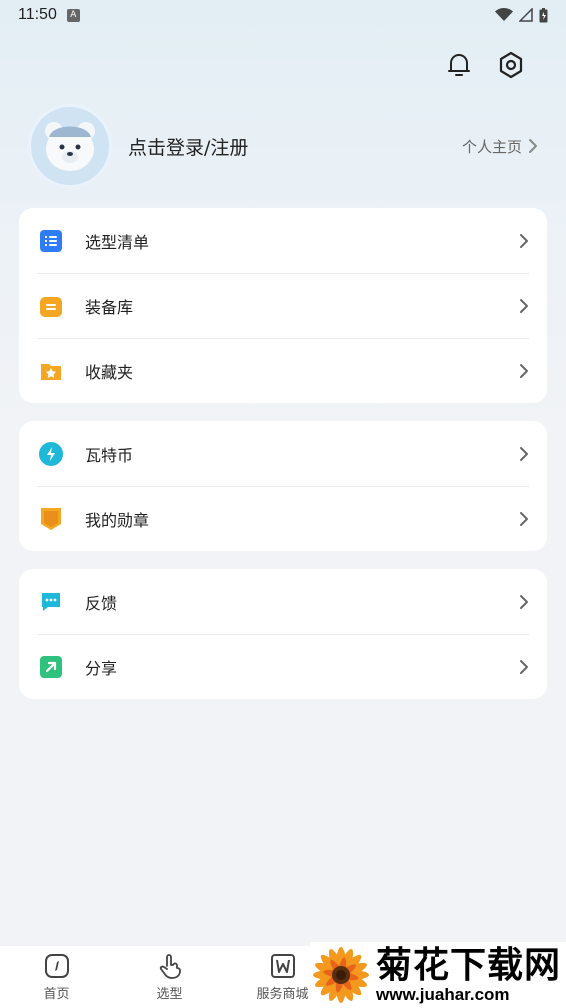  I want to click on login-register-link: 点击登录/注册, so click(188, 146).